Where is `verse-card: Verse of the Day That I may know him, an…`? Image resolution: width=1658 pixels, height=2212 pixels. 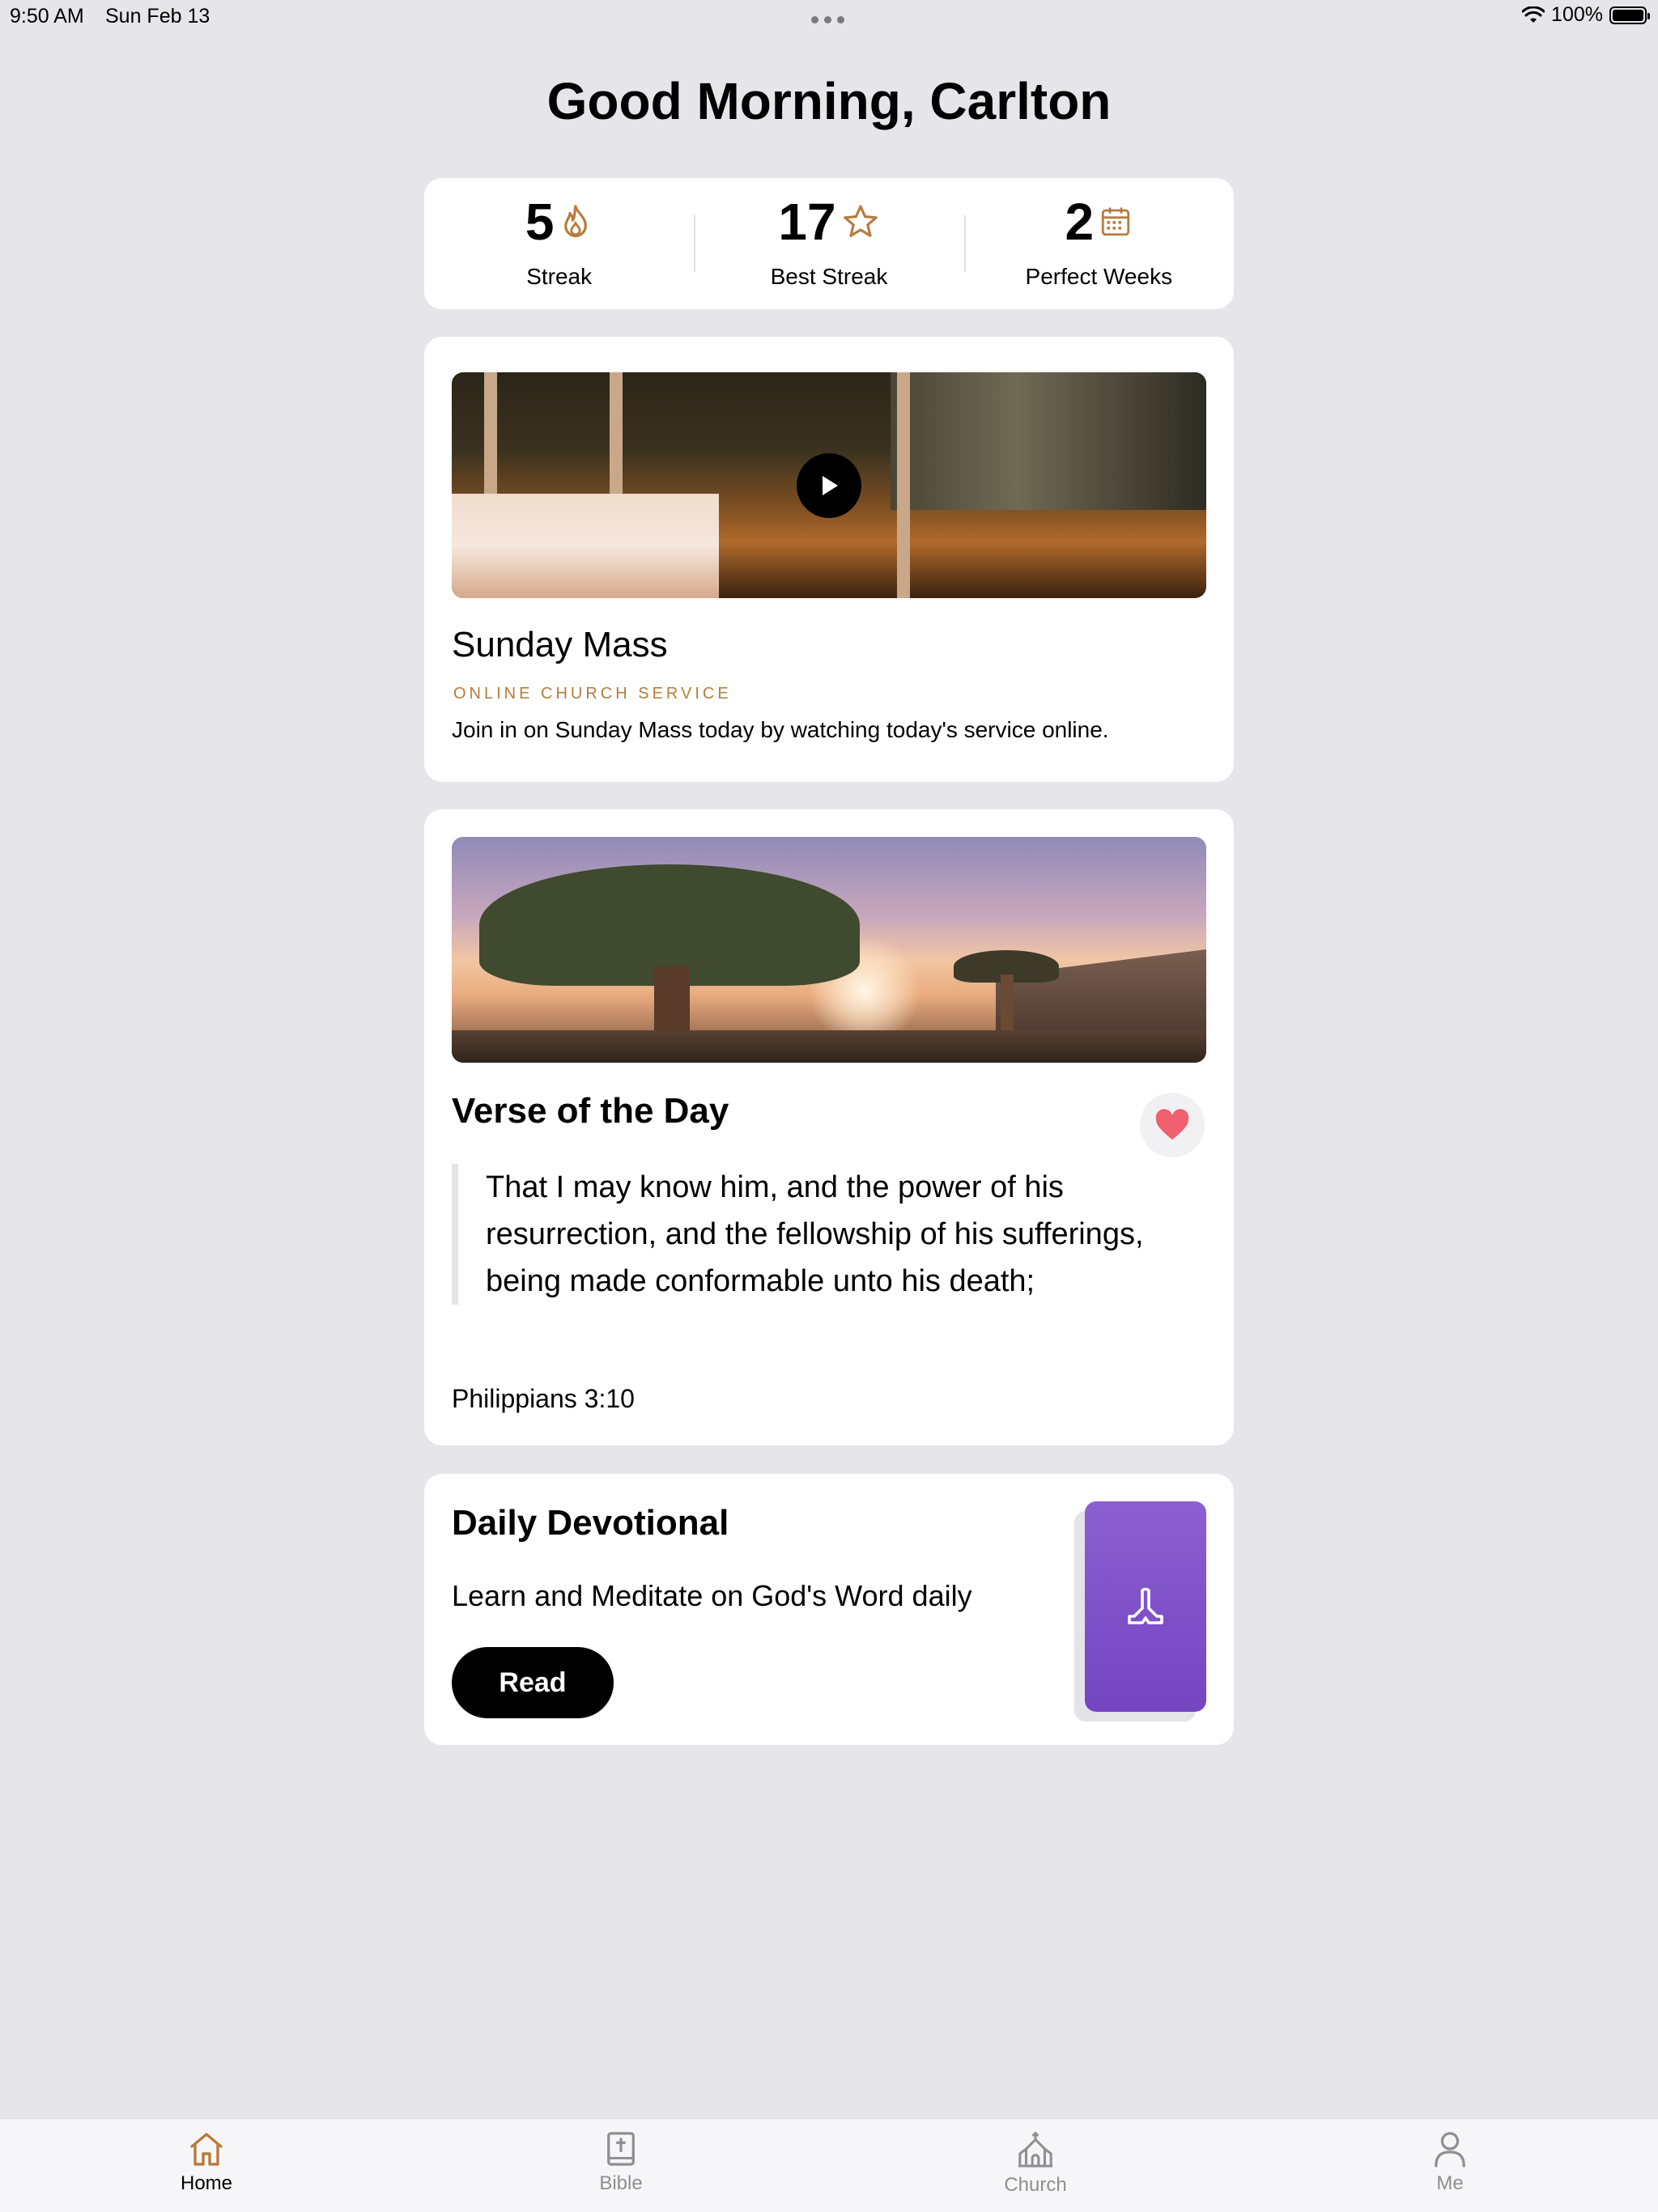 verse-card: Verse of the Day That I may know him, an… is located at coordinates (829, 1127).